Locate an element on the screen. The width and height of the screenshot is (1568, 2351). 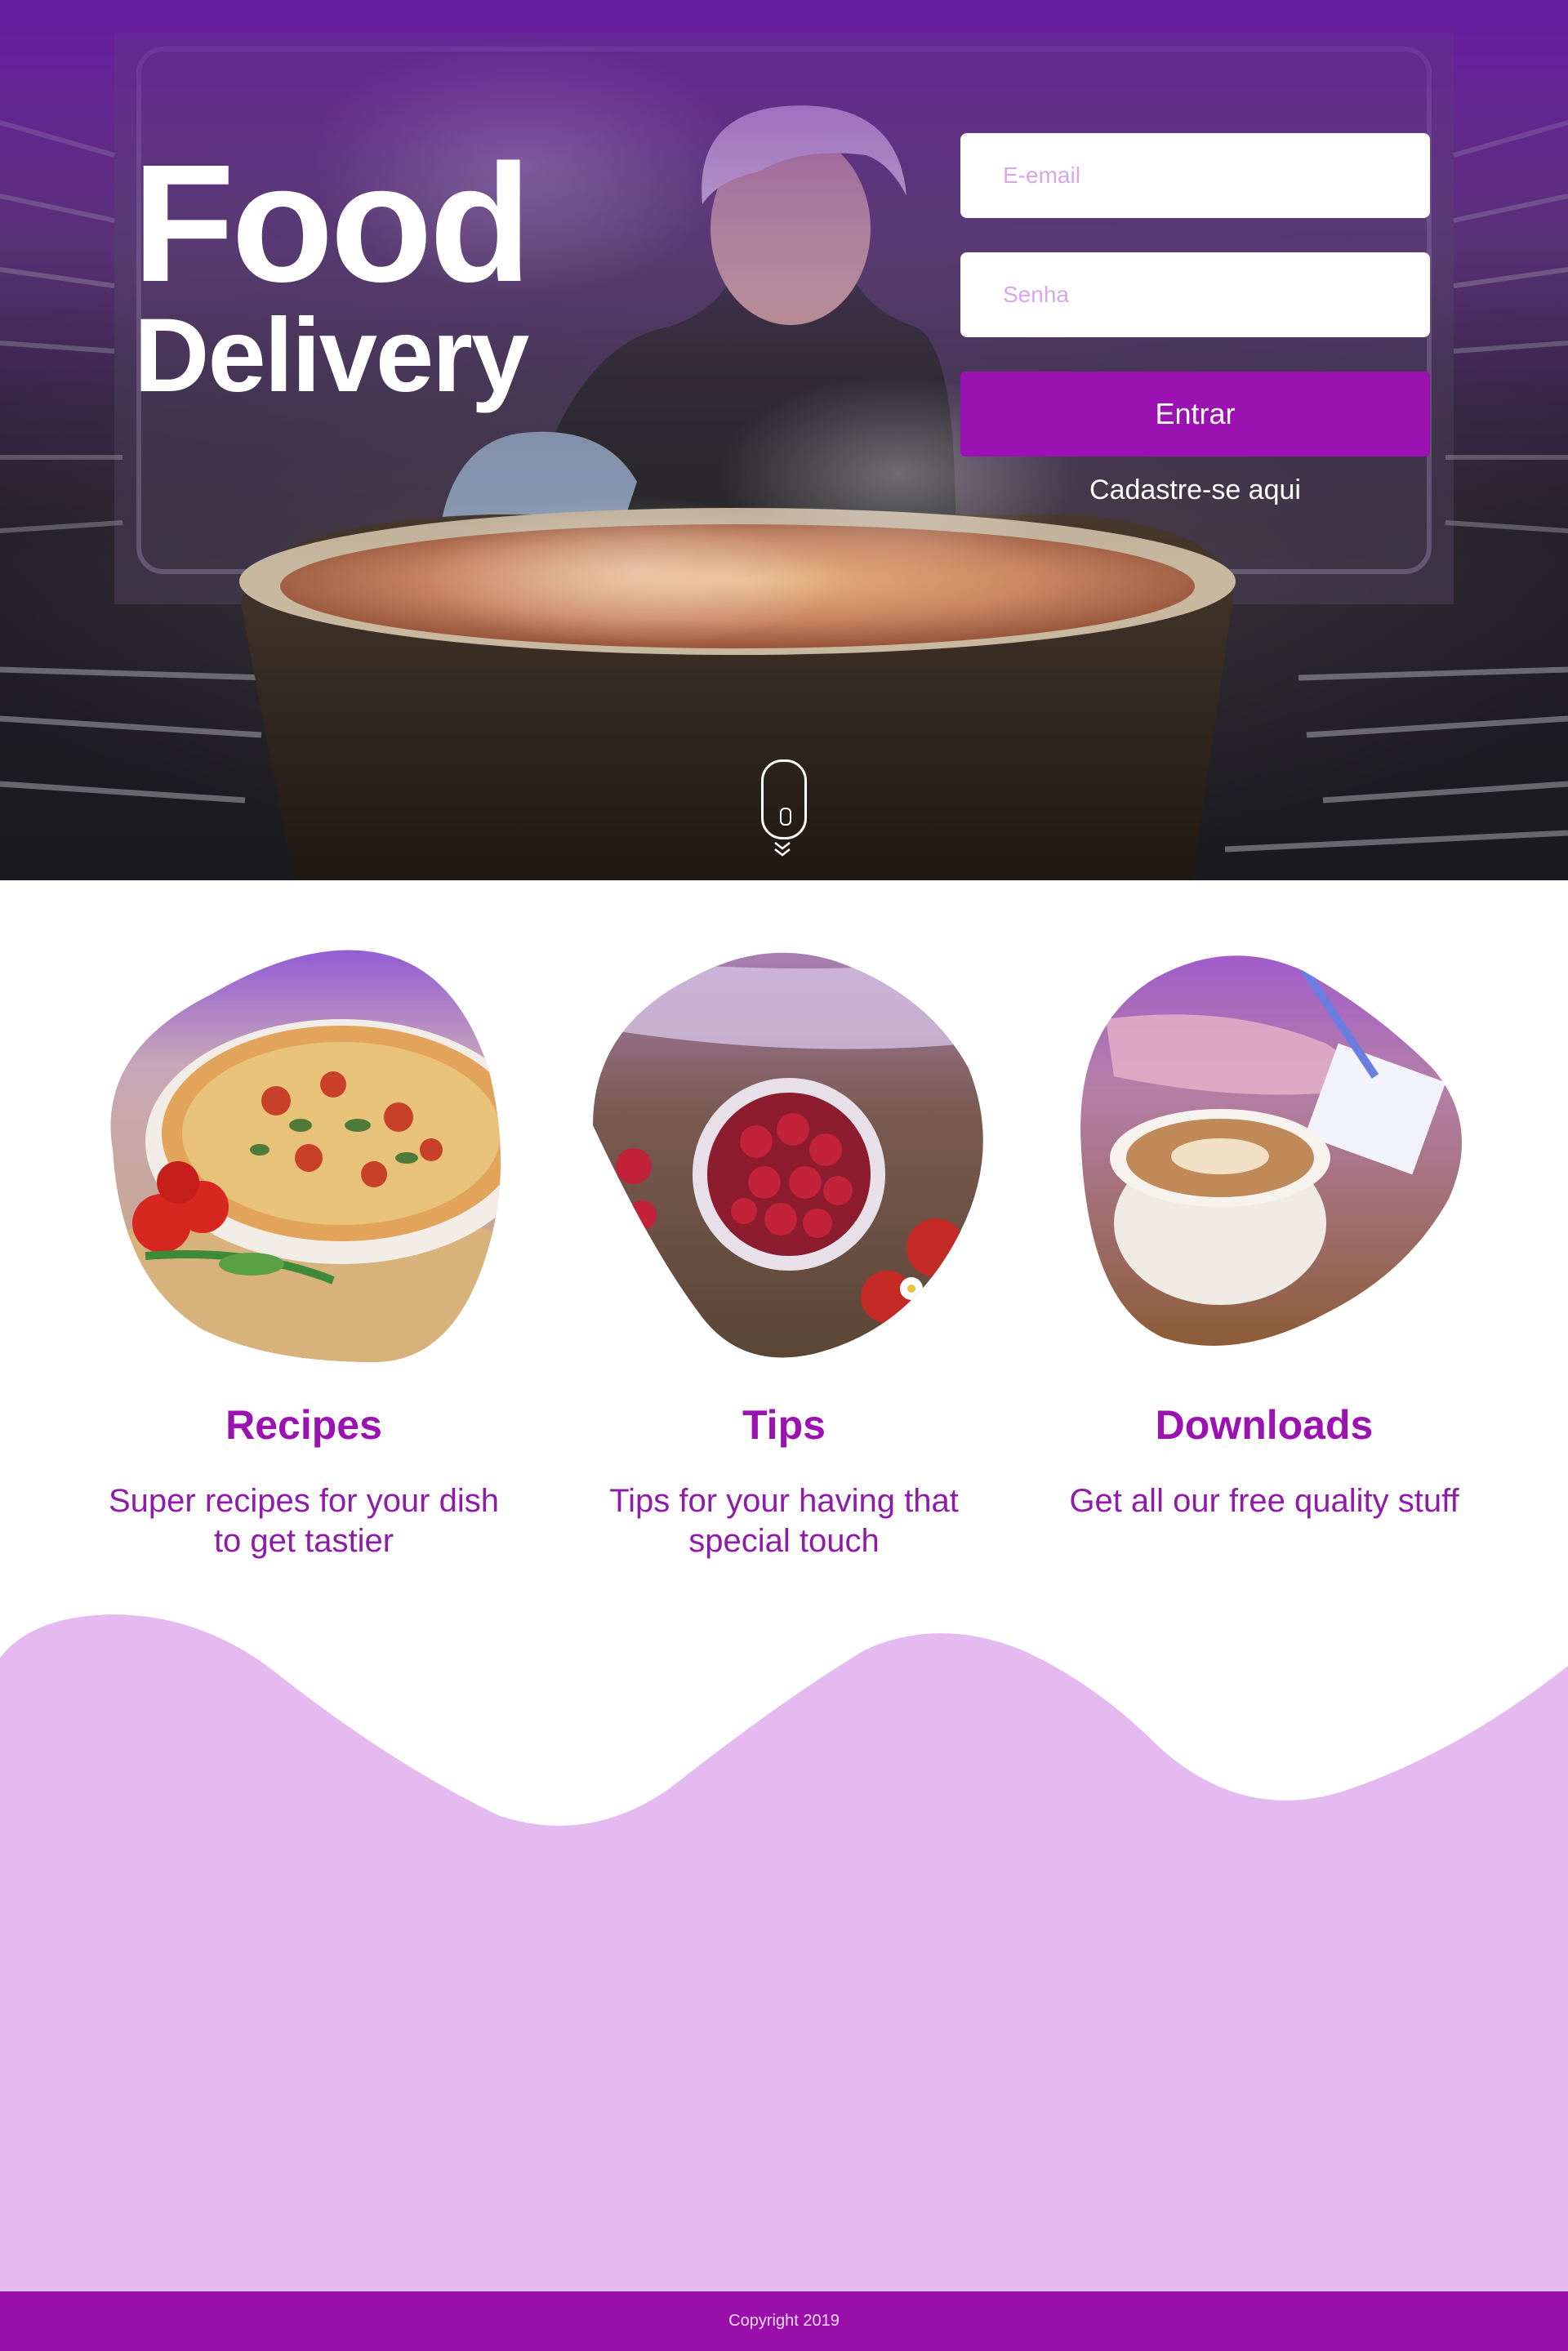
password-field is located at coordinates (1195, 294).